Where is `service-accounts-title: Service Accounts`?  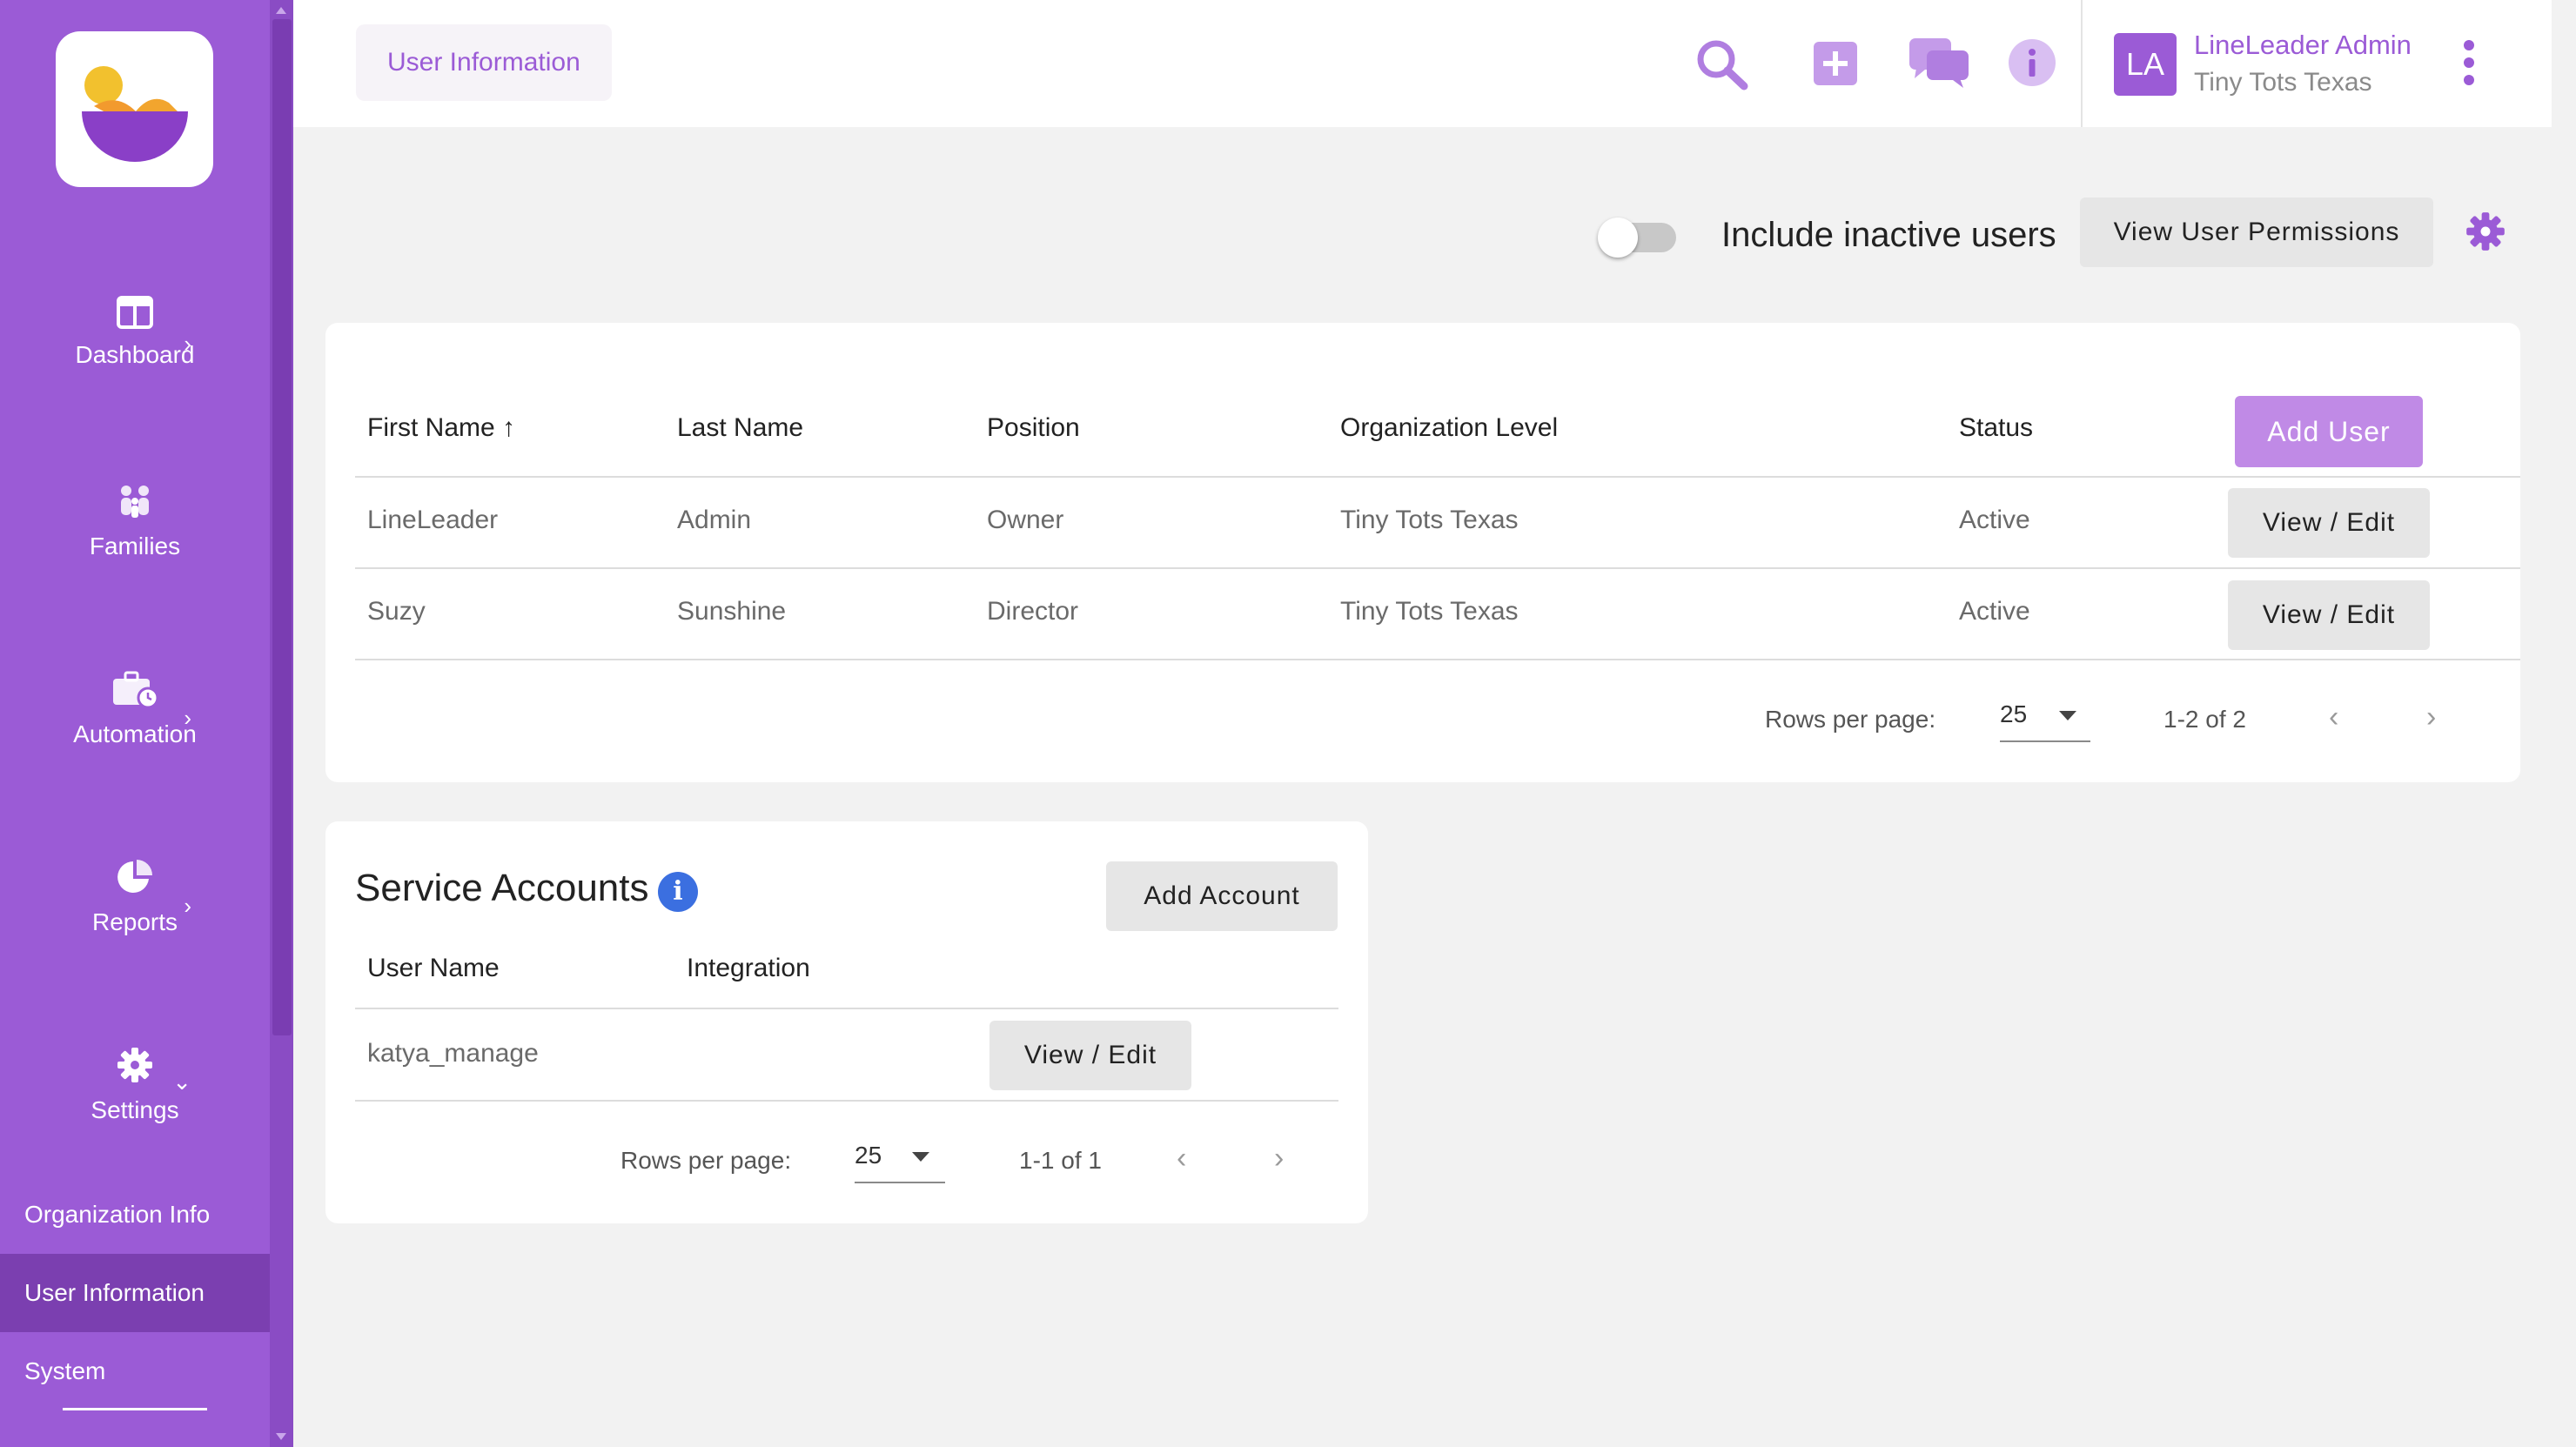
service-accounts-title: Service Accounts is located at coordinates (502, 888).